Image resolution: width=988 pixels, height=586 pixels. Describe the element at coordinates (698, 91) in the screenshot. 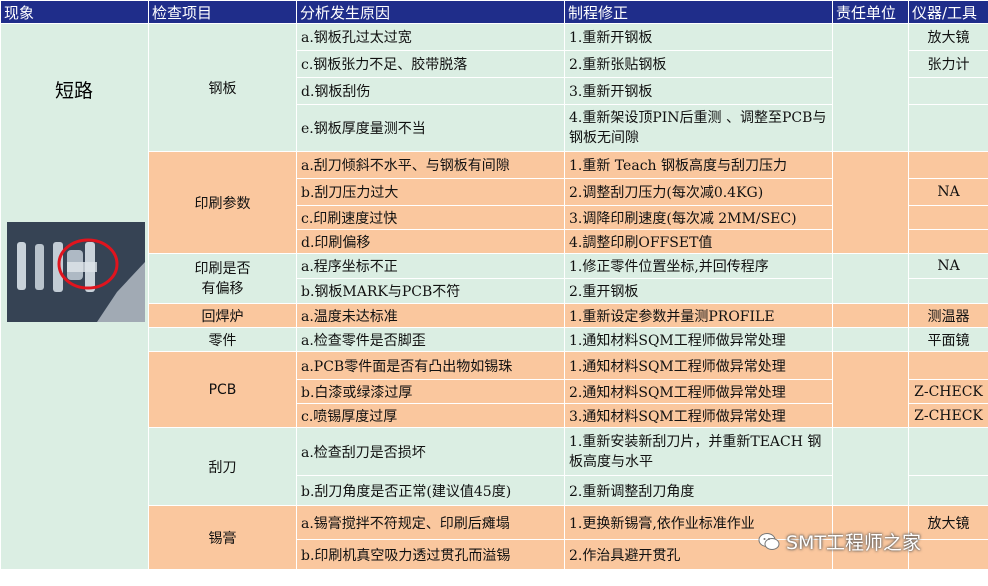

I see `fix-cell: 3.重新开钢板` at that location.